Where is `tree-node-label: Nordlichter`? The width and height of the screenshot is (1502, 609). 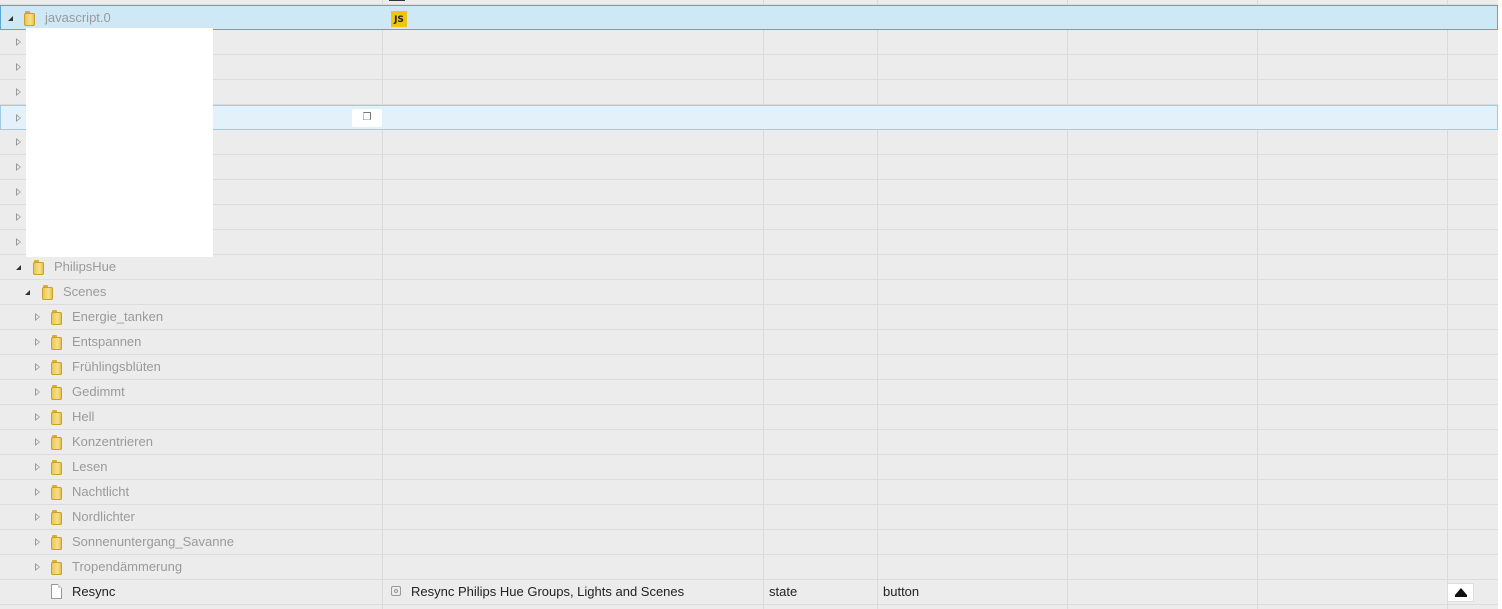
tree-node-label: Nordlichter is located at coordinates (103, 516).